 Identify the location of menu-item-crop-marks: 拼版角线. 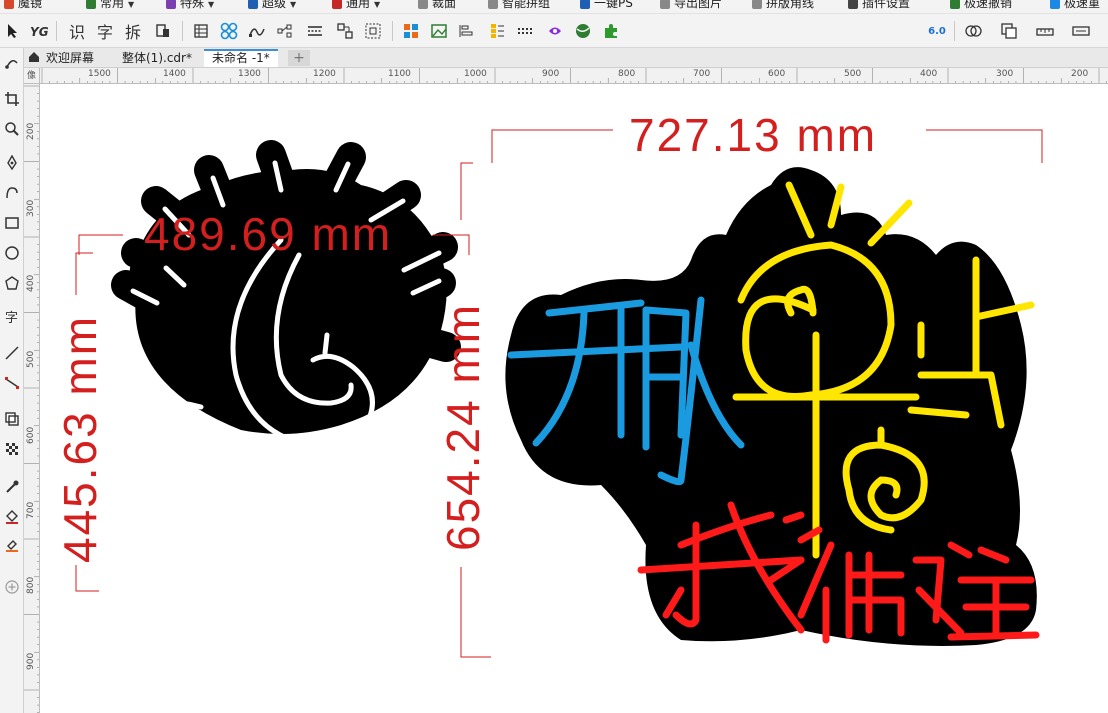
(783, 6).